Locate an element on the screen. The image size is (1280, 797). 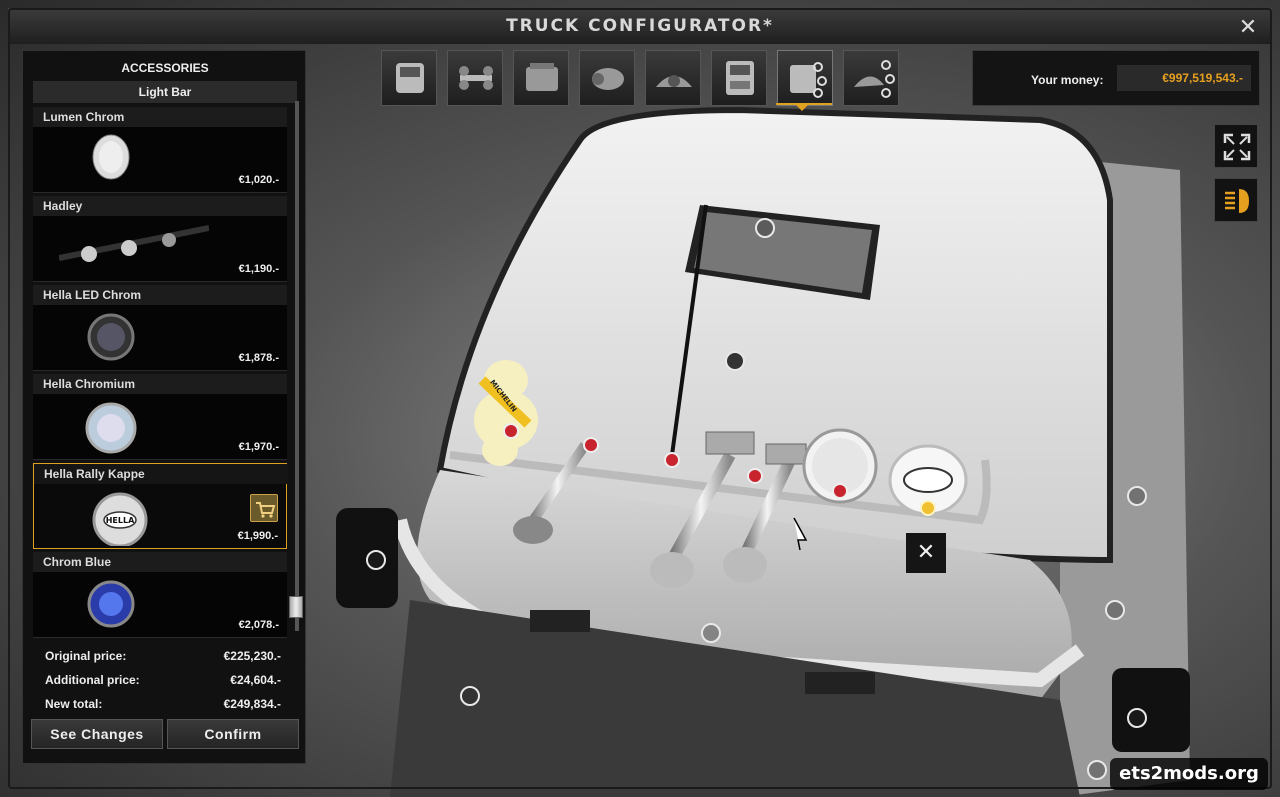
exterior-accessories-icon is located at coordinates (808, 80).